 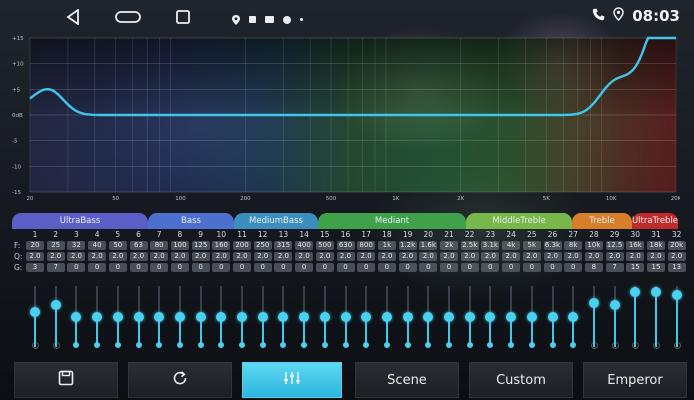 I want to click on freq-cell: 6.3k, so click(x=552, y=245).